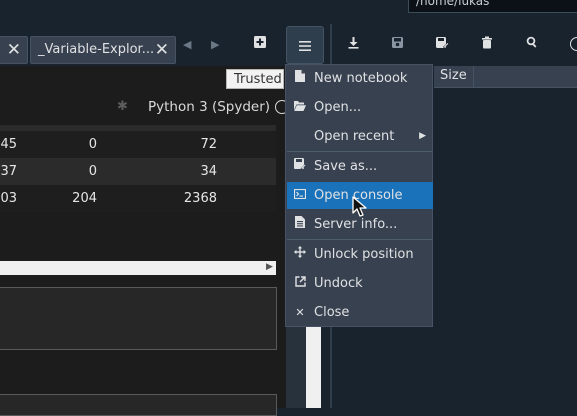  Describe the element at coordinates (332, 312) in the screenshot. I see `menu-item-label: Close` at that location.